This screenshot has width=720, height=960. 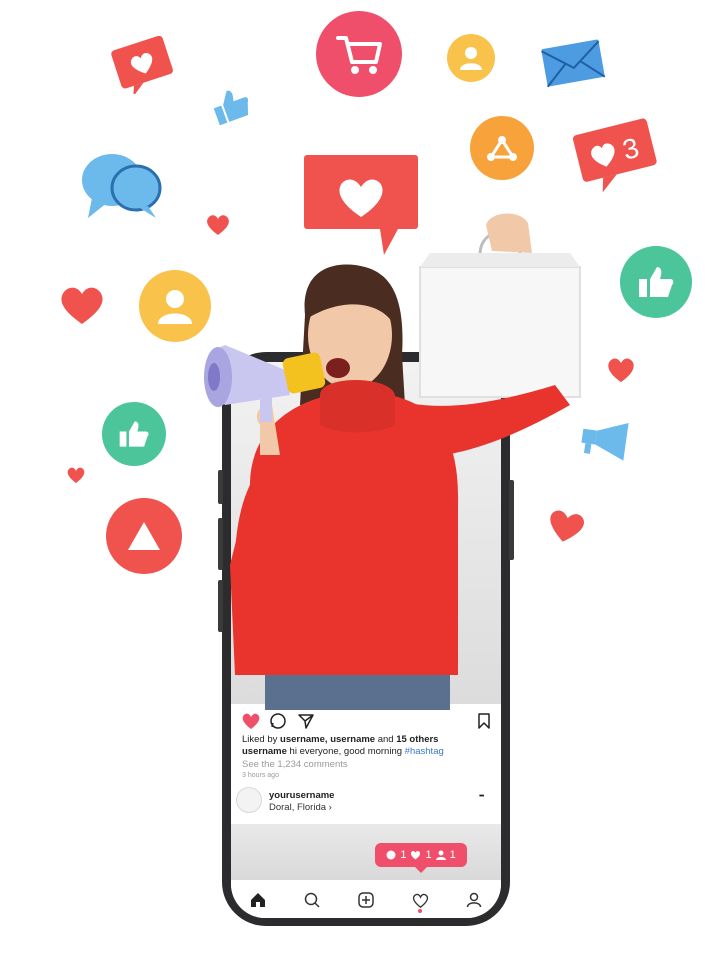 I want to click on post-timestamp: 3 hours ago, so click(x=260, y=775).